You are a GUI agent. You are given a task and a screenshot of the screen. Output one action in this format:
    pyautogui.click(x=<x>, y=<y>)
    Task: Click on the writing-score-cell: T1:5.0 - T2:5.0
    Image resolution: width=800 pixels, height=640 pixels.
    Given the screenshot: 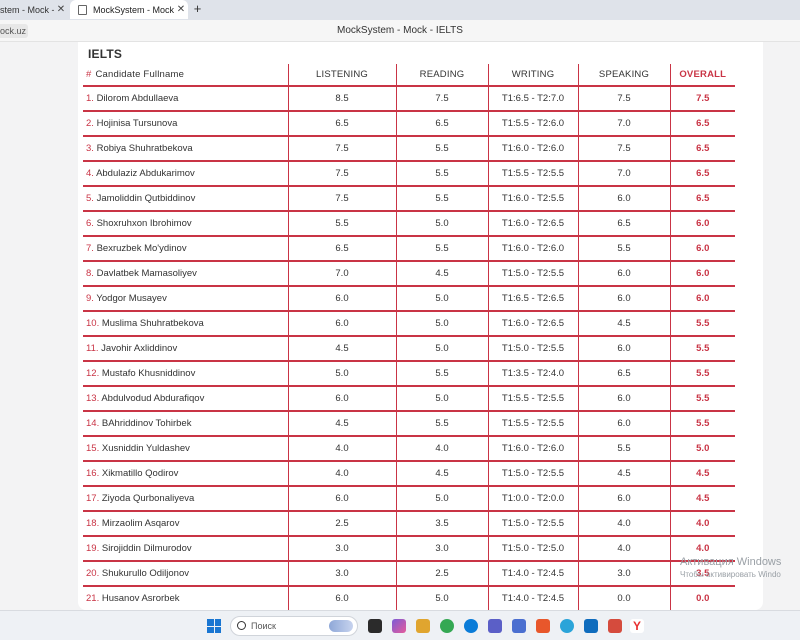 What is the action you would take?
    pyautogui.click(x=532, y=549)
    